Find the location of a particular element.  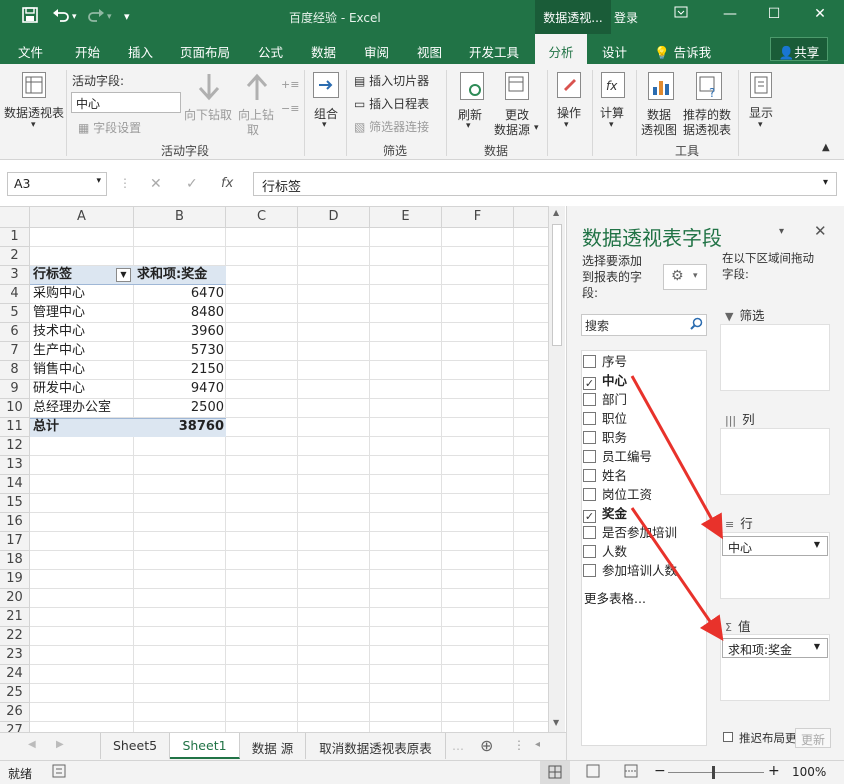

actions-dropdown-icon: ▾ is located at coordinates (566, 125).